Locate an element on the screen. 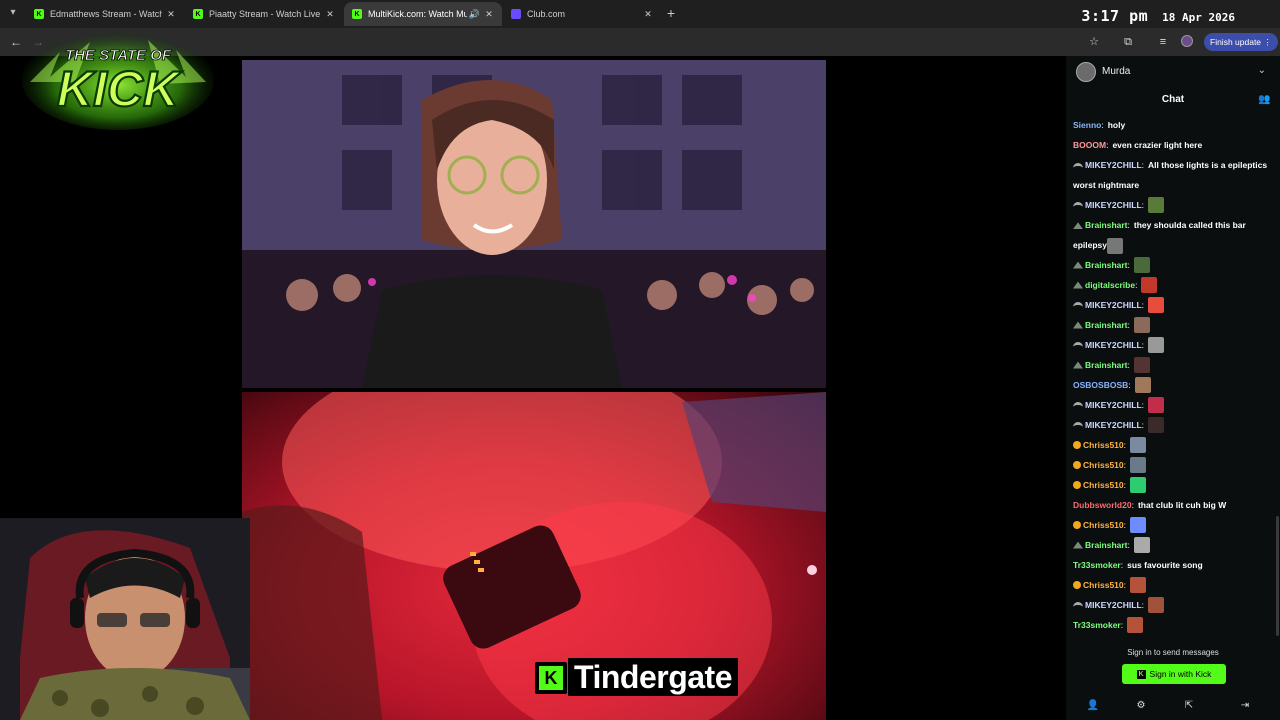 The width and height of the screenshot is (1280, 720). chat-username: OSBOSBOSB is located at coordinates (1100, 385).